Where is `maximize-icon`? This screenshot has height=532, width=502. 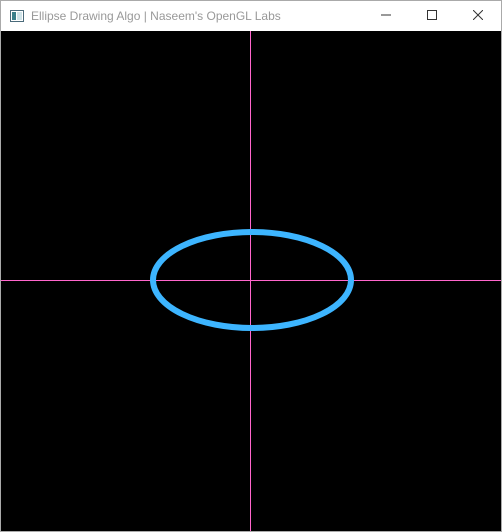 maximize-icon is located at coordinates (432, 16).